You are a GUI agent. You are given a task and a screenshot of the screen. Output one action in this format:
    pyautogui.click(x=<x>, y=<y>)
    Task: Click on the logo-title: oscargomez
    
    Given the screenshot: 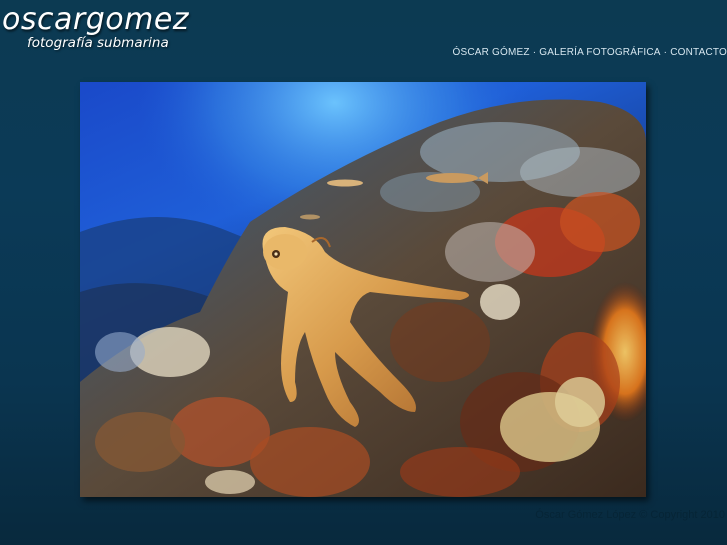 What is the action you would take?
    pyautogui.click(x=96, y=19)
    